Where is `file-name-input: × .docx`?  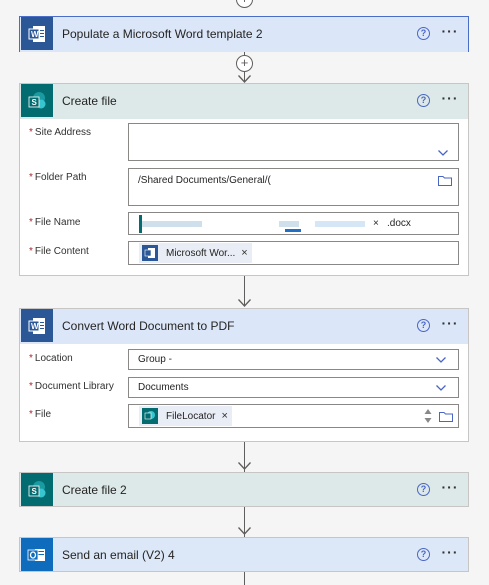 file-name-input: × .docx is located at coordinates (293, 223).